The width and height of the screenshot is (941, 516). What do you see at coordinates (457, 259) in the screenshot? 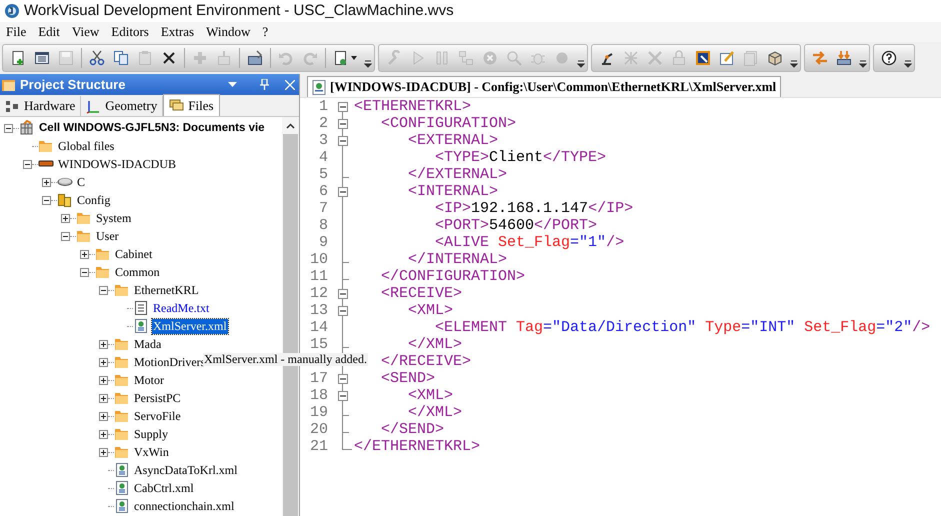
I see `code-text: </INTERNAL>` at bounding box center [457, 259].